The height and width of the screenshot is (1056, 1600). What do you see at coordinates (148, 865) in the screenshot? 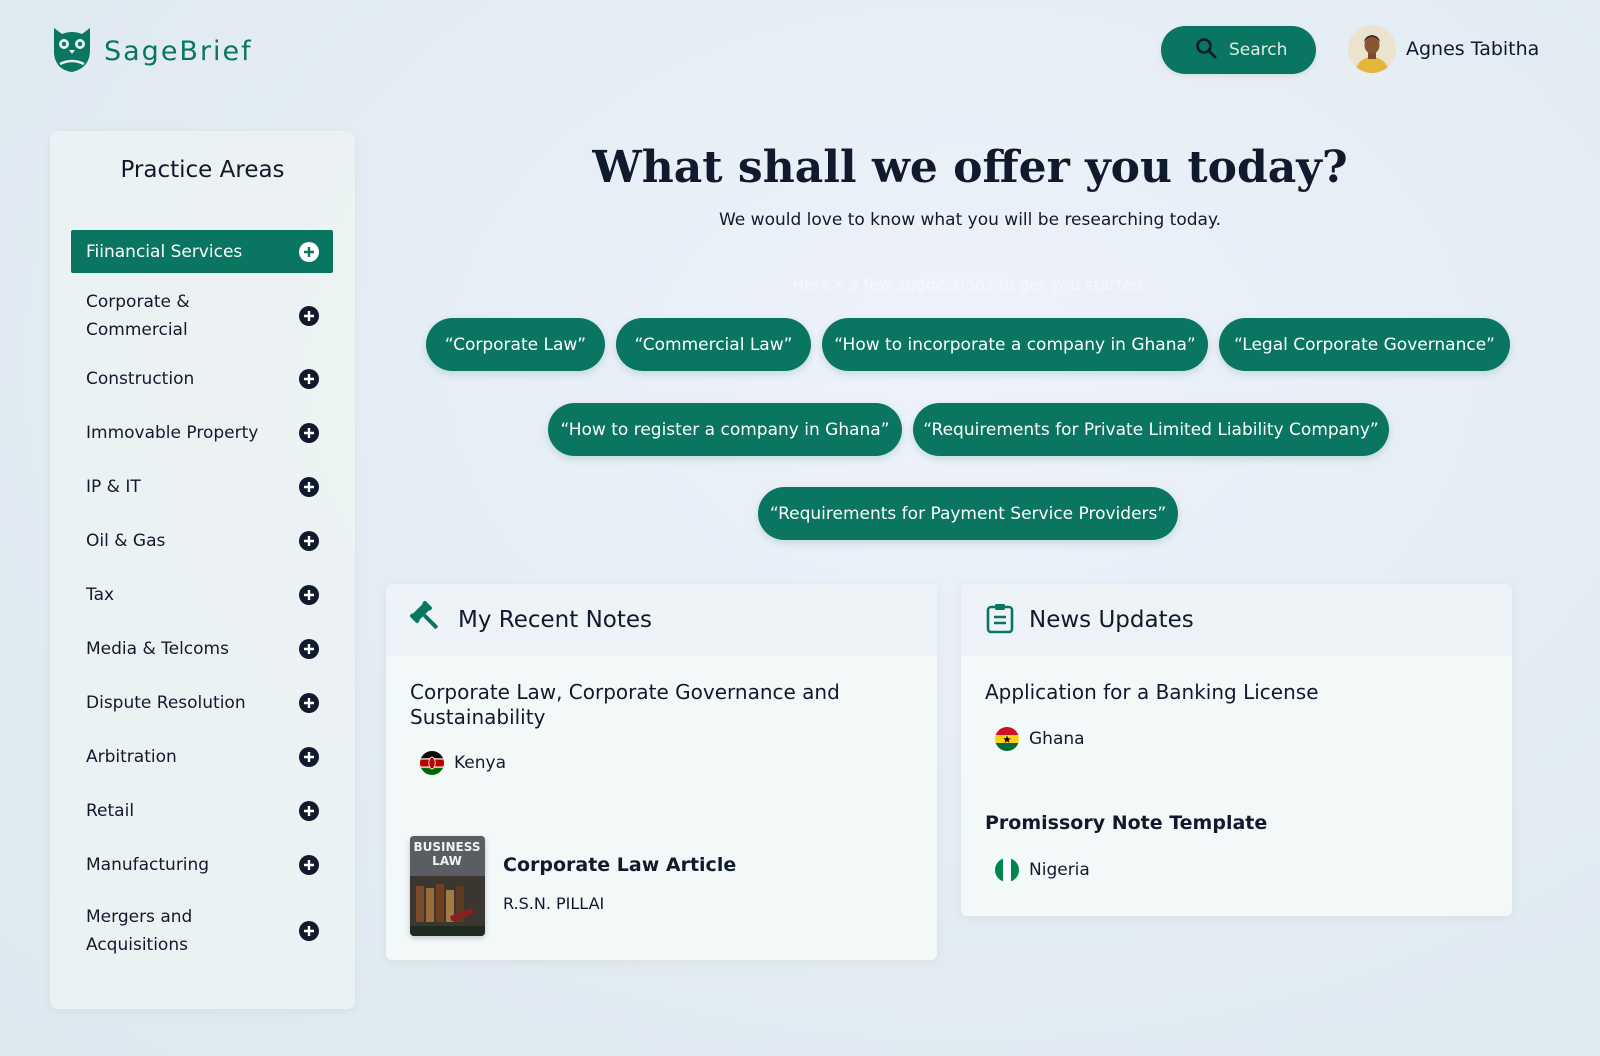
I see `sidebar-item-label: Manufacturing` at bounding box center [148, 865].